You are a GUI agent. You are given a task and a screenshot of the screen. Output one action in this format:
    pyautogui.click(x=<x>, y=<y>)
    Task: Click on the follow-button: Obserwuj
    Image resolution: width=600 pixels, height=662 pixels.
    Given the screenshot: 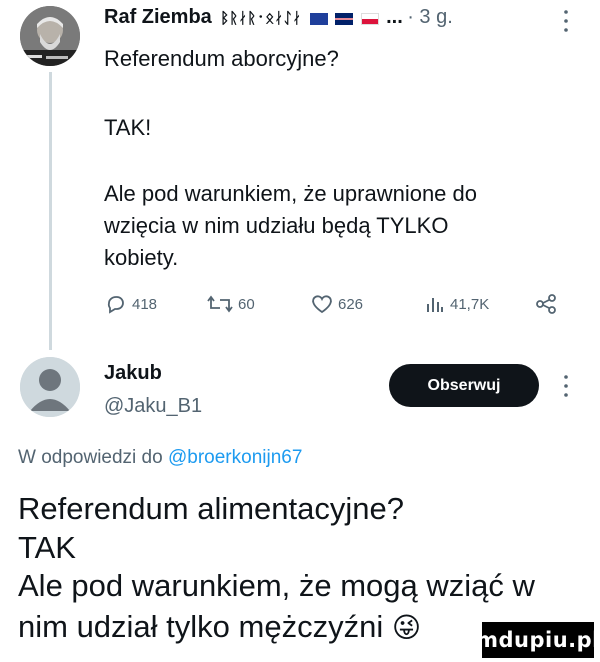 What is the action you would take?
    pyautogui.click(x=464, y=385)
    